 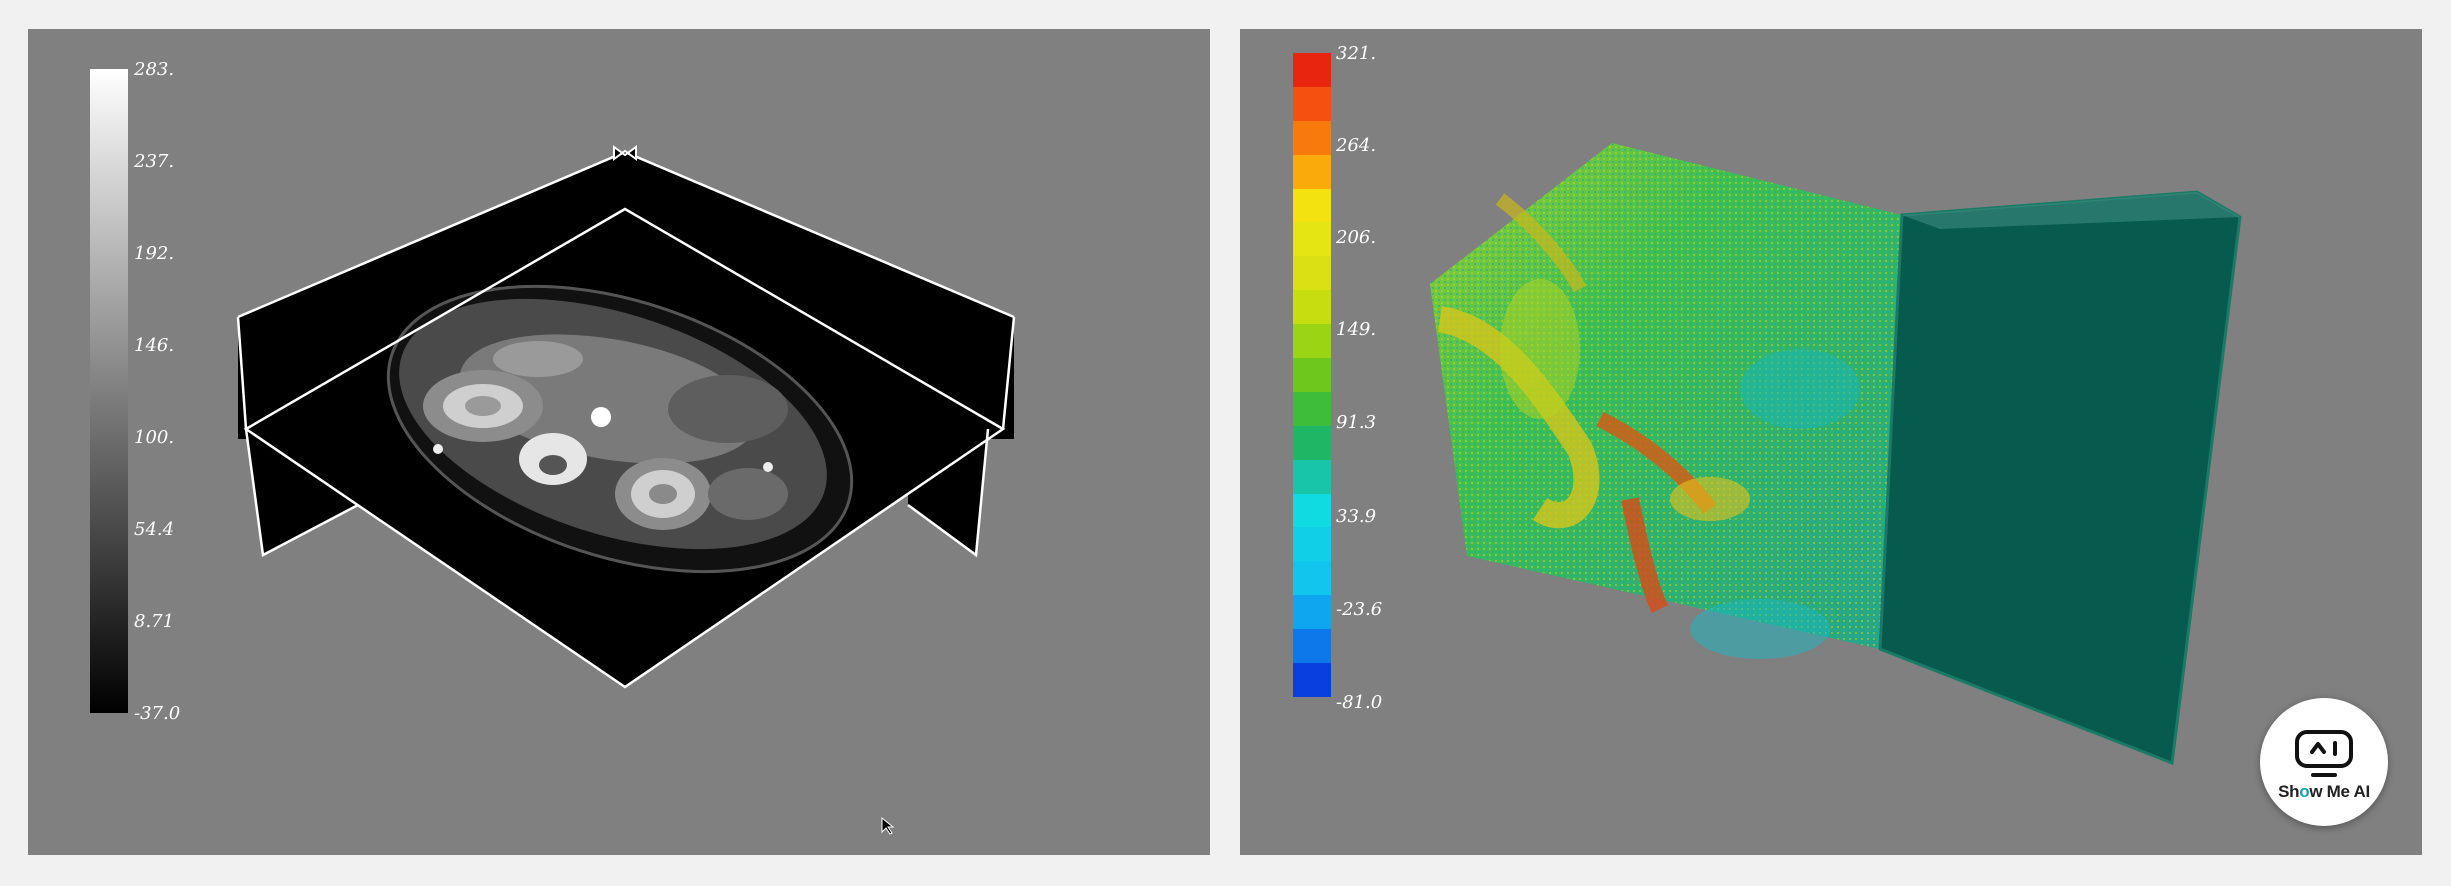 I want to click on grayscale-colorbar, so click(x=109, y=391).